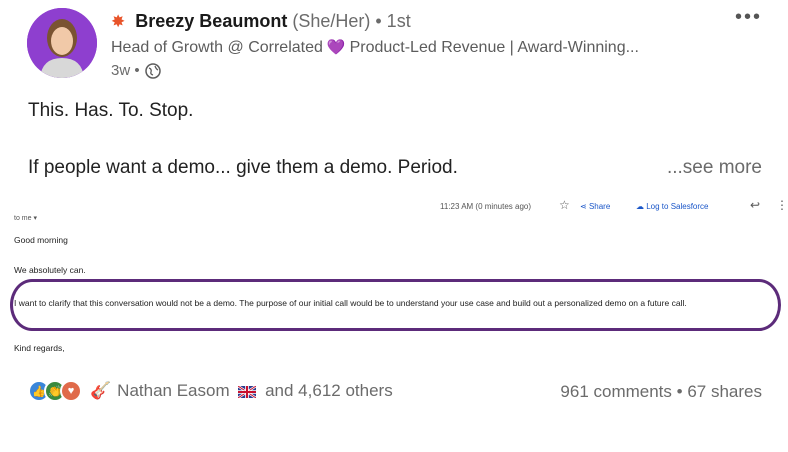  What do you see at coordinates (584, 206) in the screenshot?
I see `share-icon: ⋖` at bounding box center [584, 206].